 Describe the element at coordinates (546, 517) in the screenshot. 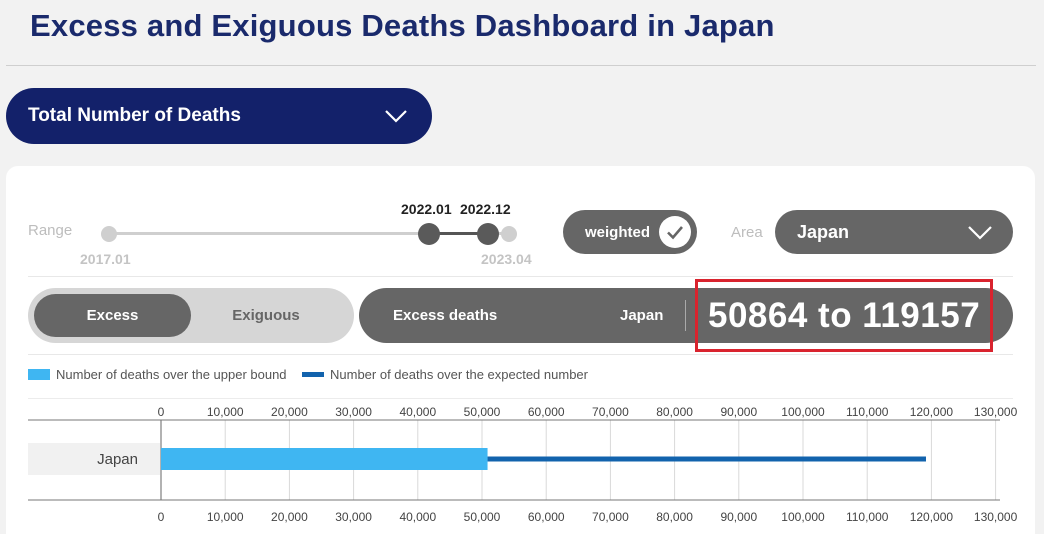

I see `x-tick-label-bottom: 60,000` at that location.